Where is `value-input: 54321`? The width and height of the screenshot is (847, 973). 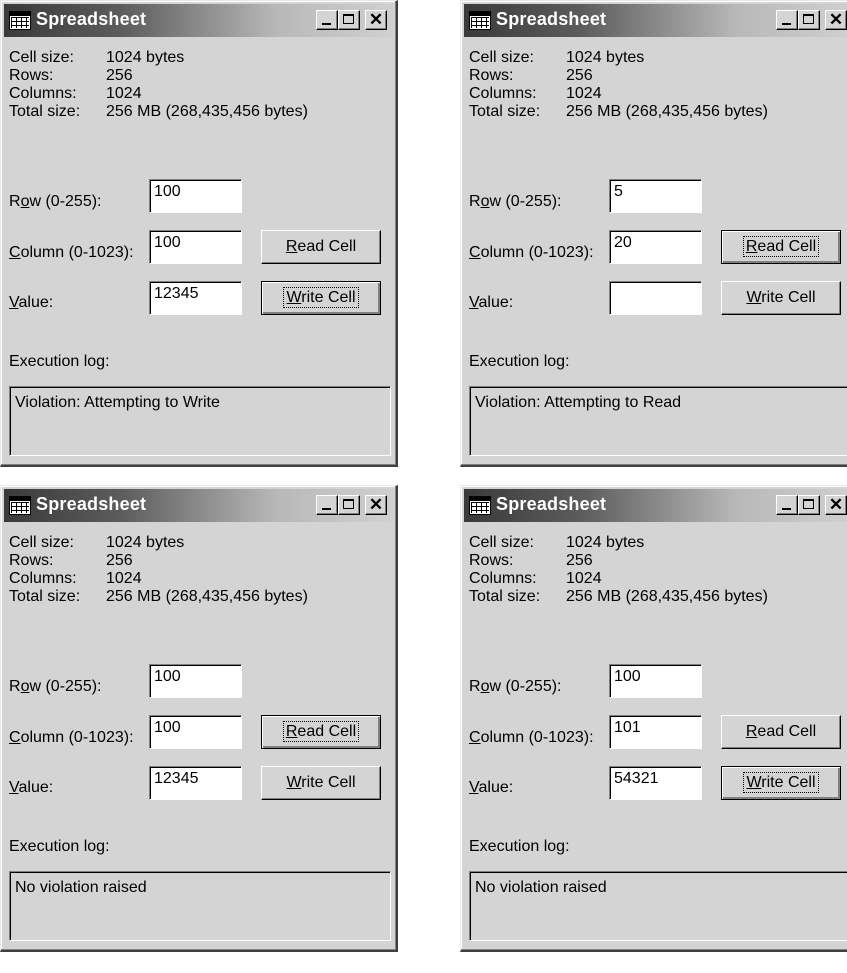 value-input: 54321 is located at coordinates (655, 783).